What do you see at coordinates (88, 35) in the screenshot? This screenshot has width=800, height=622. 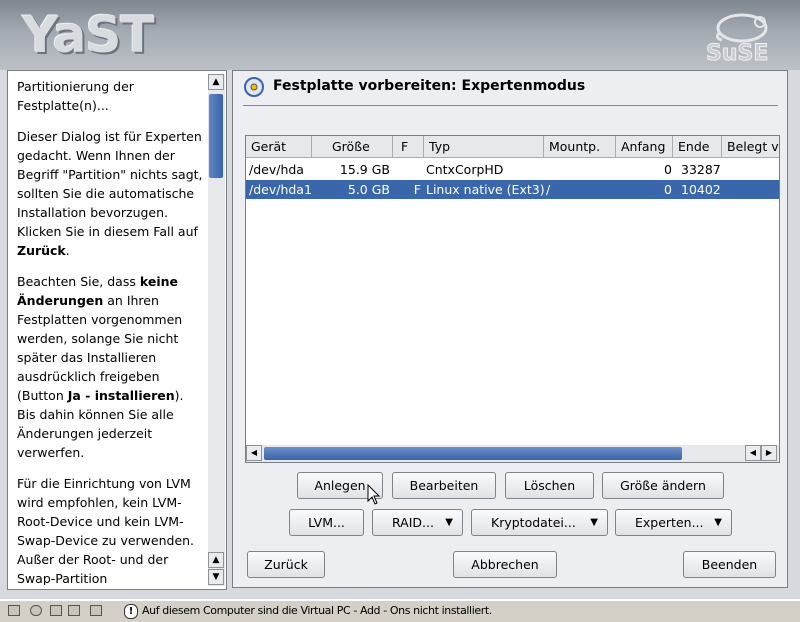 I see `yast-logo: YaST` at bounding box center [88, 35].